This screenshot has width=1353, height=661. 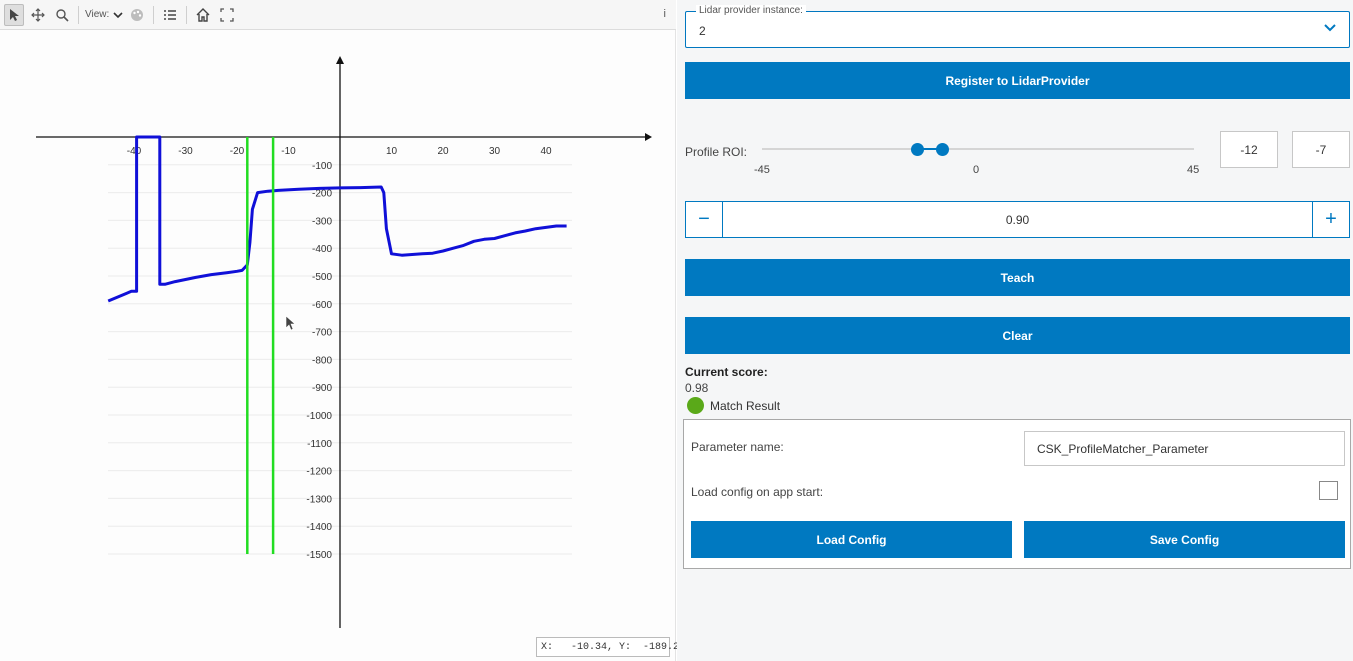 I want to click on roi-label: Profile ROI:, so click(x=716, y=152).